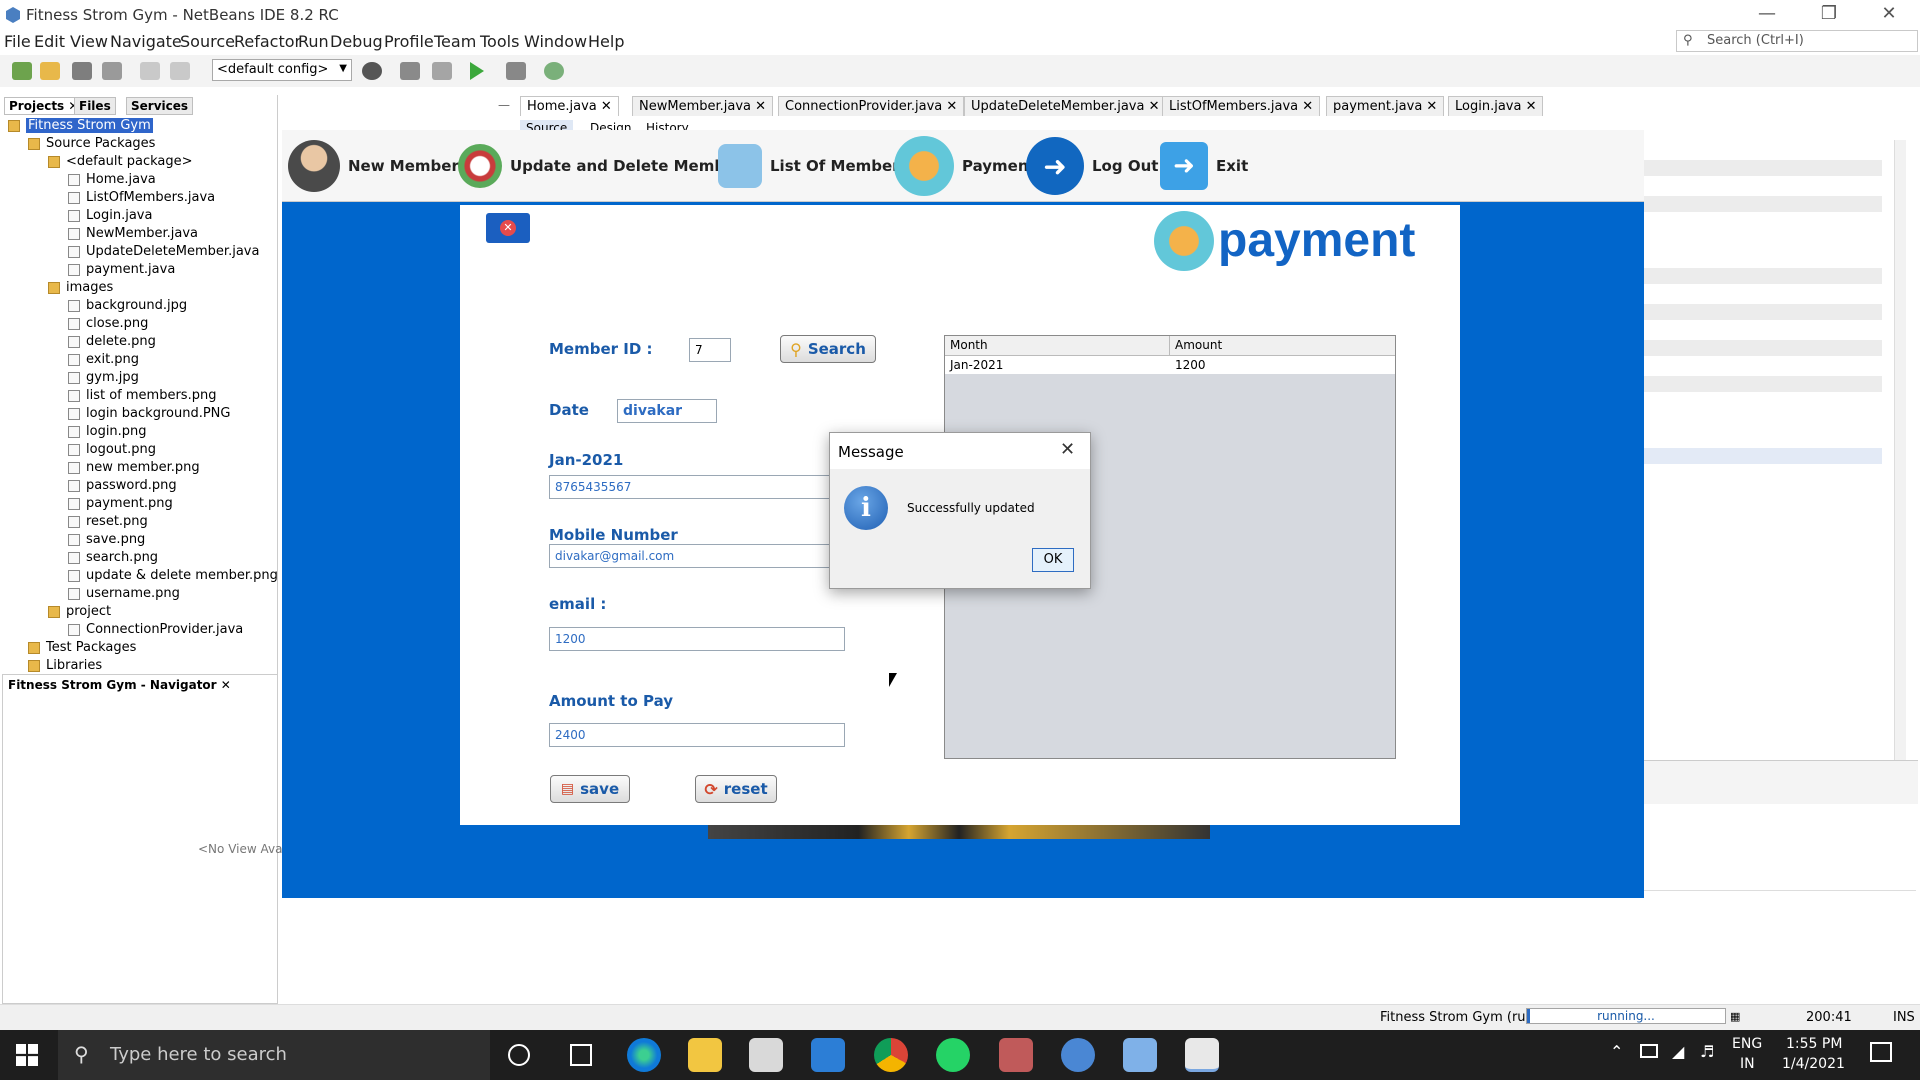  Describe the element at coordinates (644, 1055) in the screenshot. I see `edge-icon` at that location.